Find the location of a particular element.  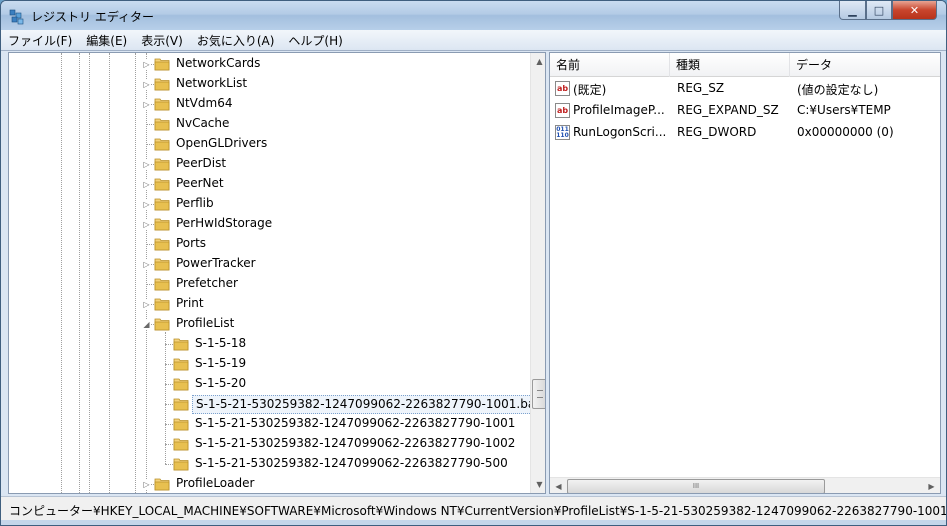

tree-item: ▷ PerHwIdStorage is located at coordinates (269, 224).